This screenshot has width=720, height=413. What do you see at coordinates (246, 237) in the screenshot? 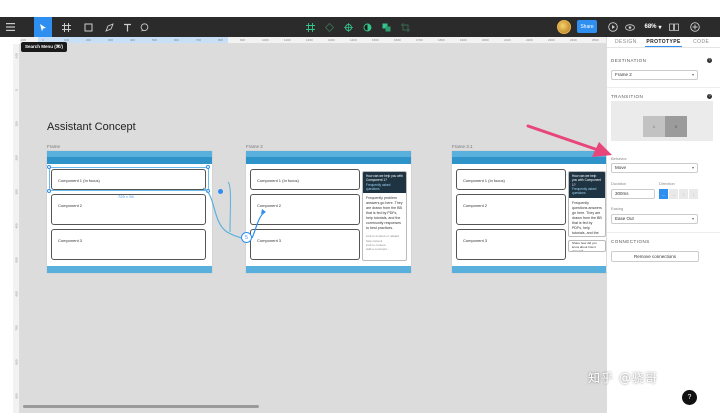
I see `connection-node: 5` at bounding box center [246, 237].